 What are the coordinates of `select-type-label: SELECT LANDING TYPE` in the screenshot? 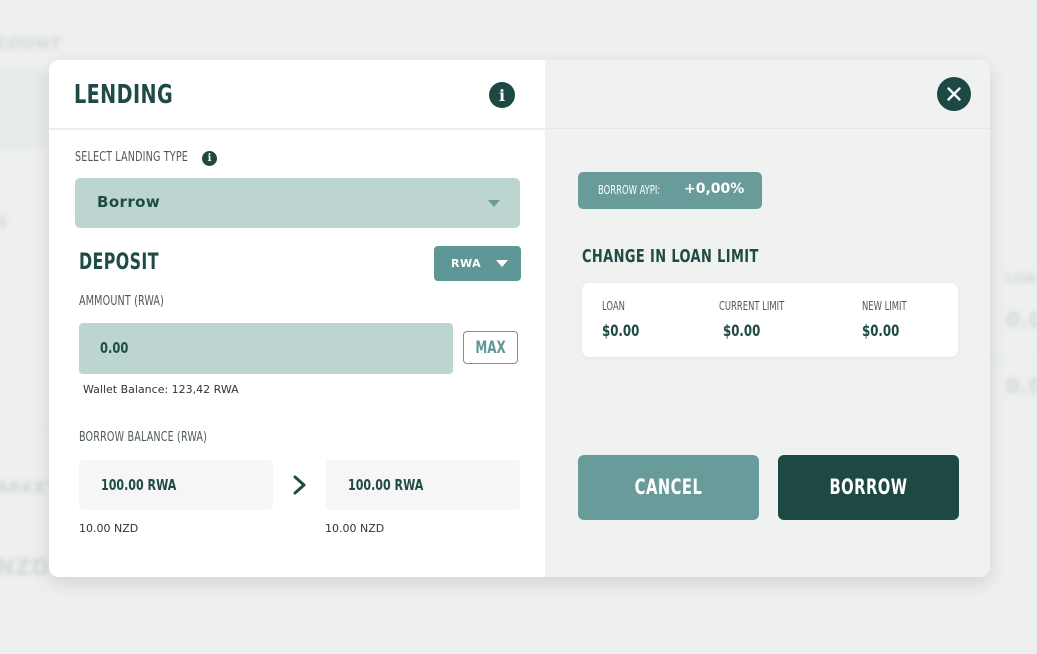 It's located at (132, 157).